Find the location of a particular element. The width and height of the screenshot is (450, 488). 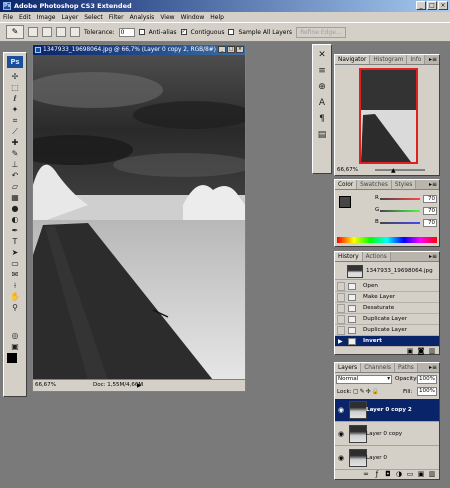

menu-window: Window is located at coordinates (193, 17).